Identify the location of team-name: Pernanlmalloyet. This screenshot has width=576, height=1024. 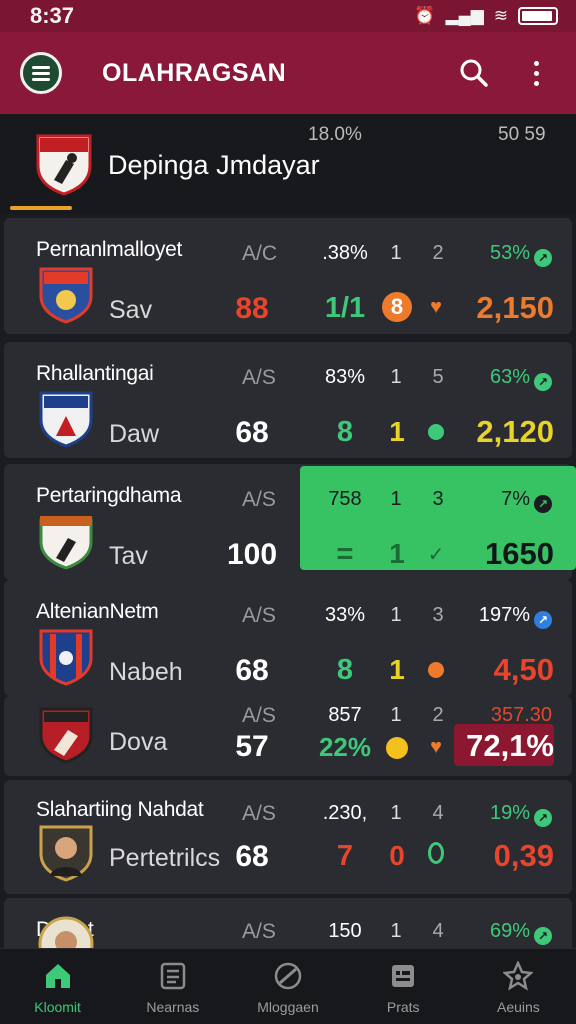
(109, 249).